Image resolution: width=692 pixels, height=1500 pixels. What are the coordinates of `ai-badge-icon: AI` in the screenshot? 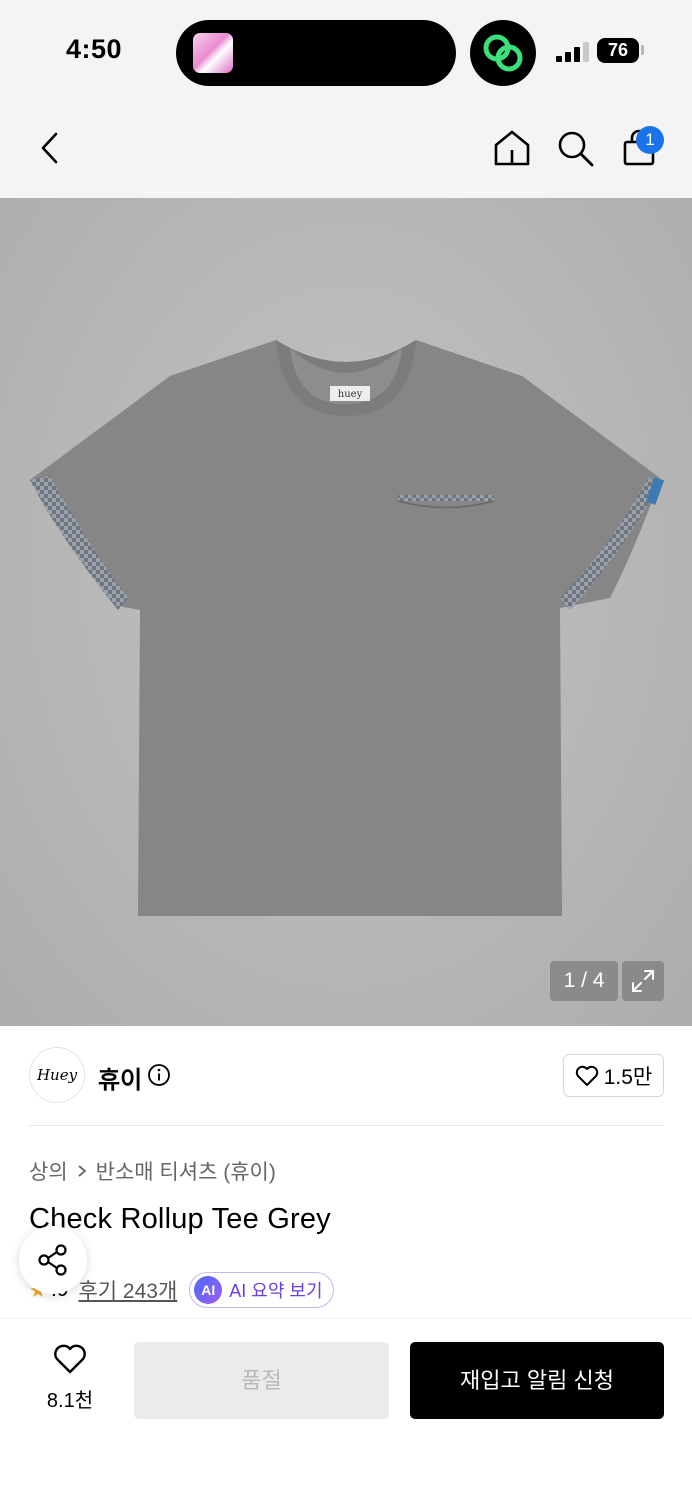 It's located at (208, 1290).